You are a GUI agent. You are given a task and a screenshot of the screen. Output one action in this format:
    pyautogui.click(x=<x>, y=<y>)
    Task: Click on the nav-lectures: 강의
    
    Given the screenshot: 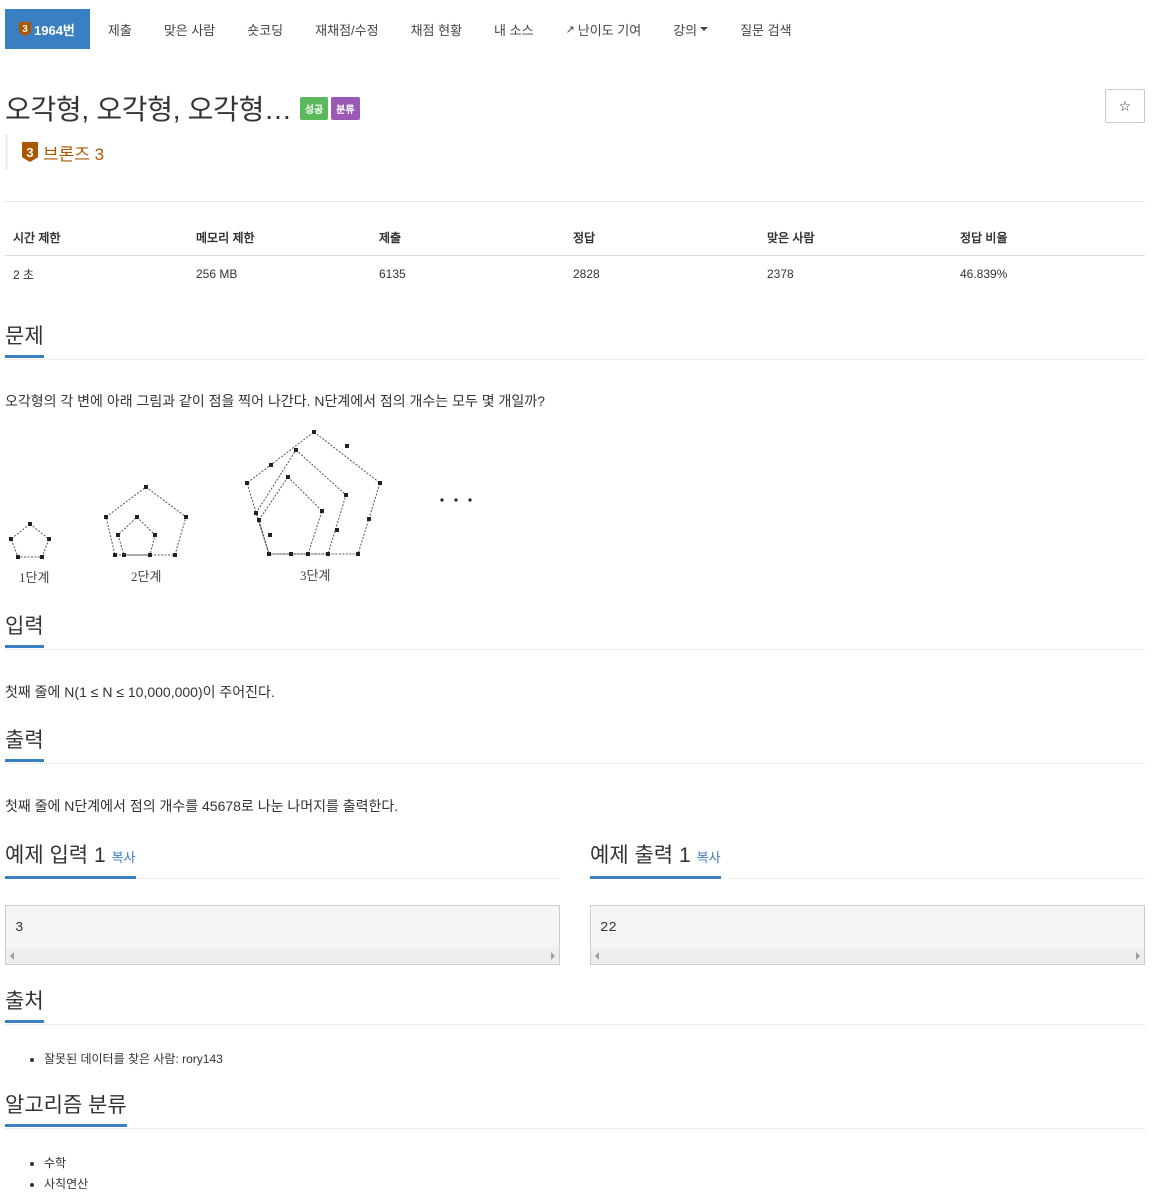 What is the action you would take?
    pyautogui.click(x=690, y=29)
    